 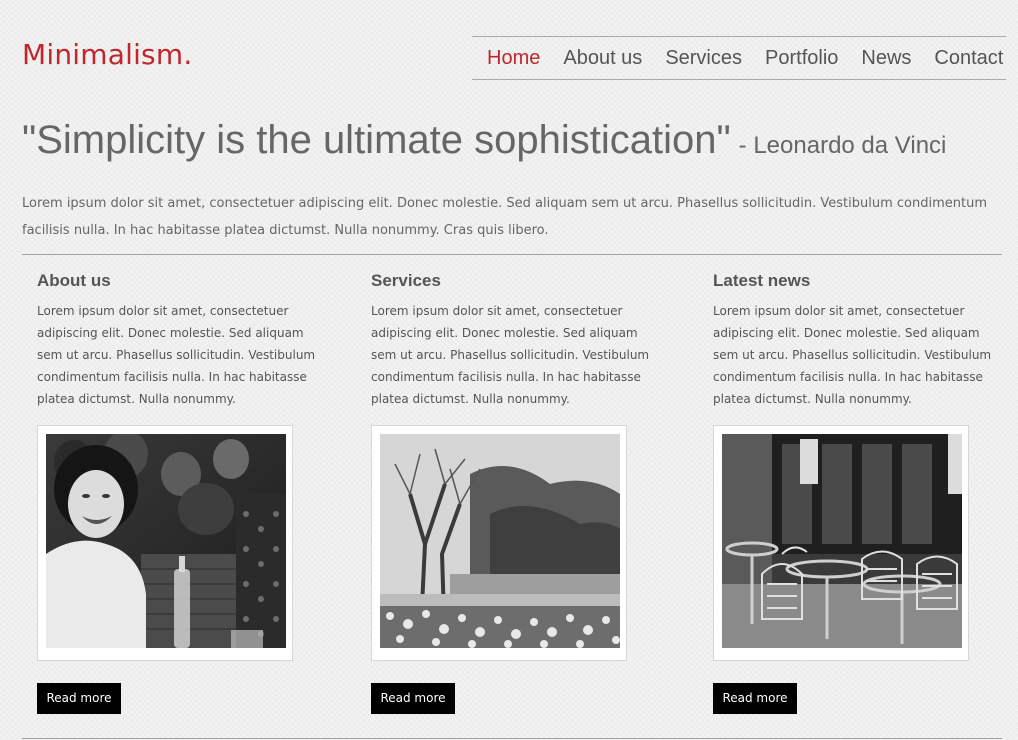 What do you see at coordinates (513, 58) in the screenshot?
I see `nav-home: Home` at bounding box center [513, 58].